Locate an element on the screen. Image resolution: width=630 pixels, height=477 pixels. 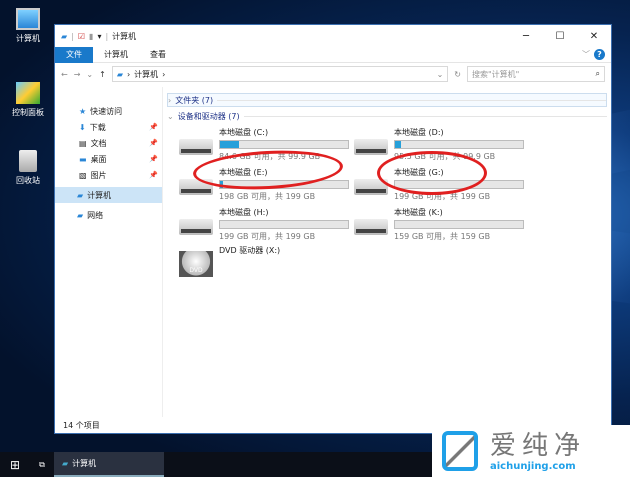
nav-network: ▰ 网络 is located at coordinates (108, 215).